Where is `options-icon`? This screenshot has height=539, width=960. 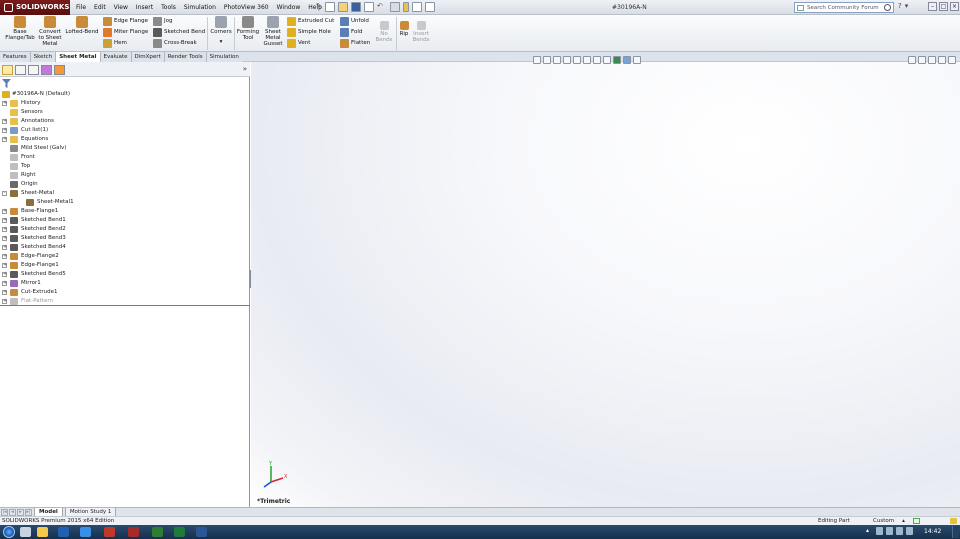 options-icon is located at coordinates (430, 7).